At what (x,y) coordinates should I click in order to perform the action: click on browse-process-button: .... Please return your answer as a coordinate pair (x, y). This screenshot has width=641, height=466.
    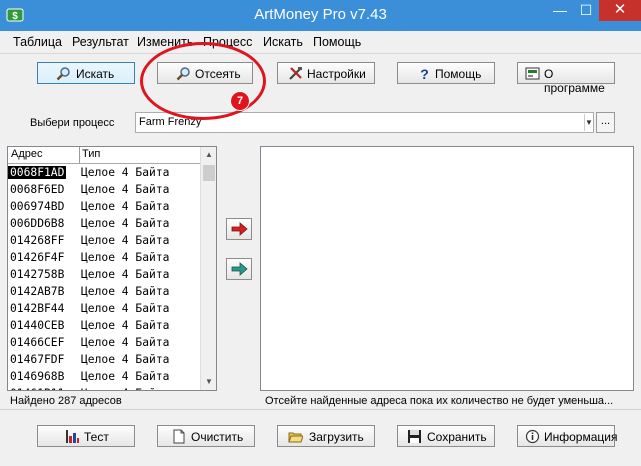
    Looking at the image, I should click on (605, 122).